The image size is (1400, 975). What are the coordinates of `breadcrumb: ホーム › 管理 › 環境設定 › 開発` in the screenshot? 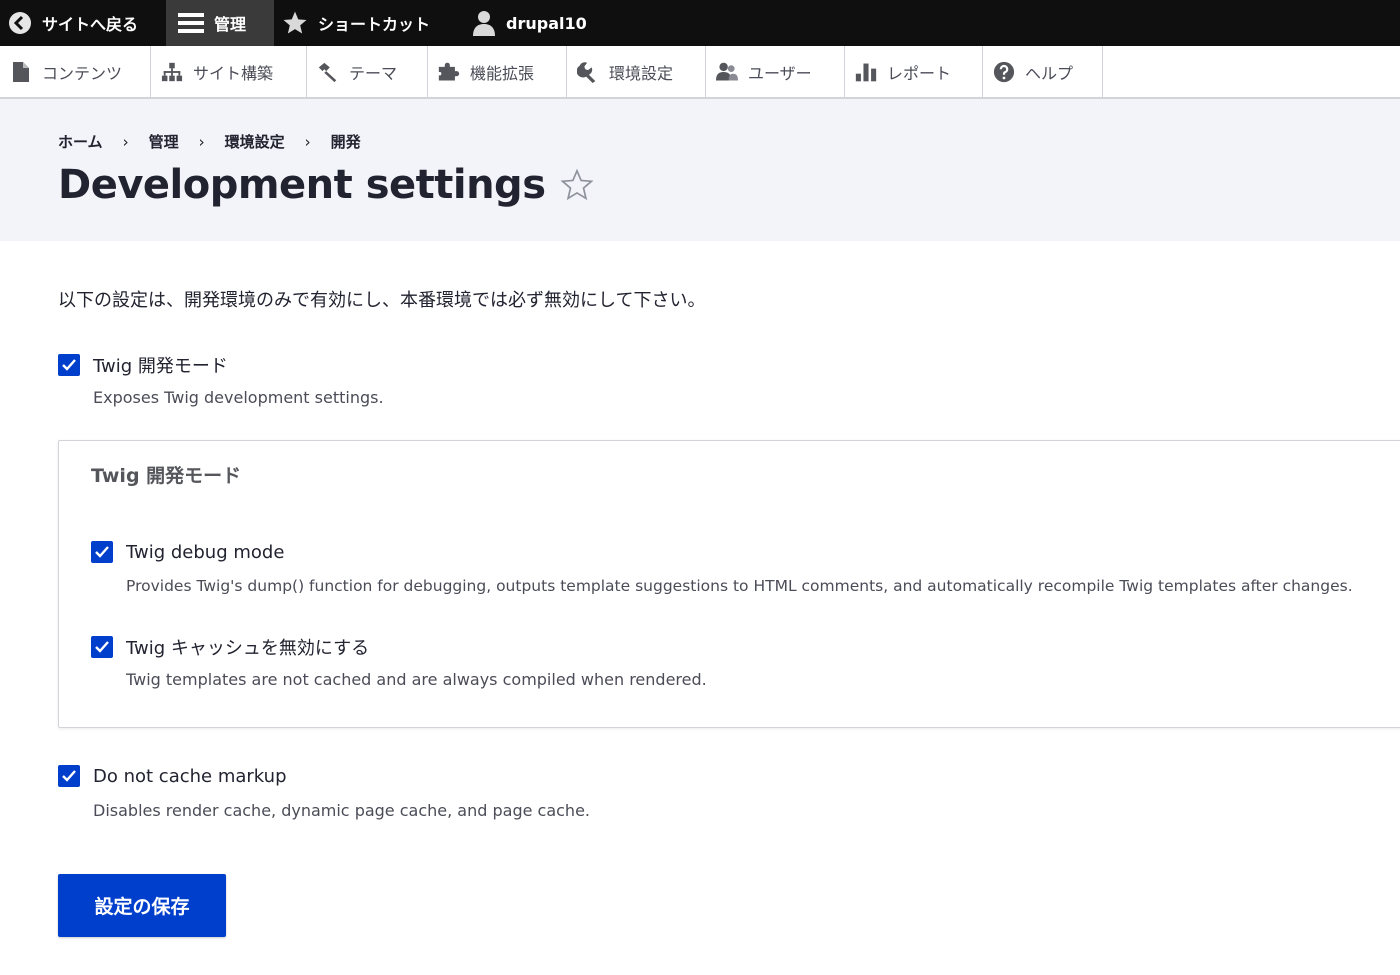 It's located at (209, 141).